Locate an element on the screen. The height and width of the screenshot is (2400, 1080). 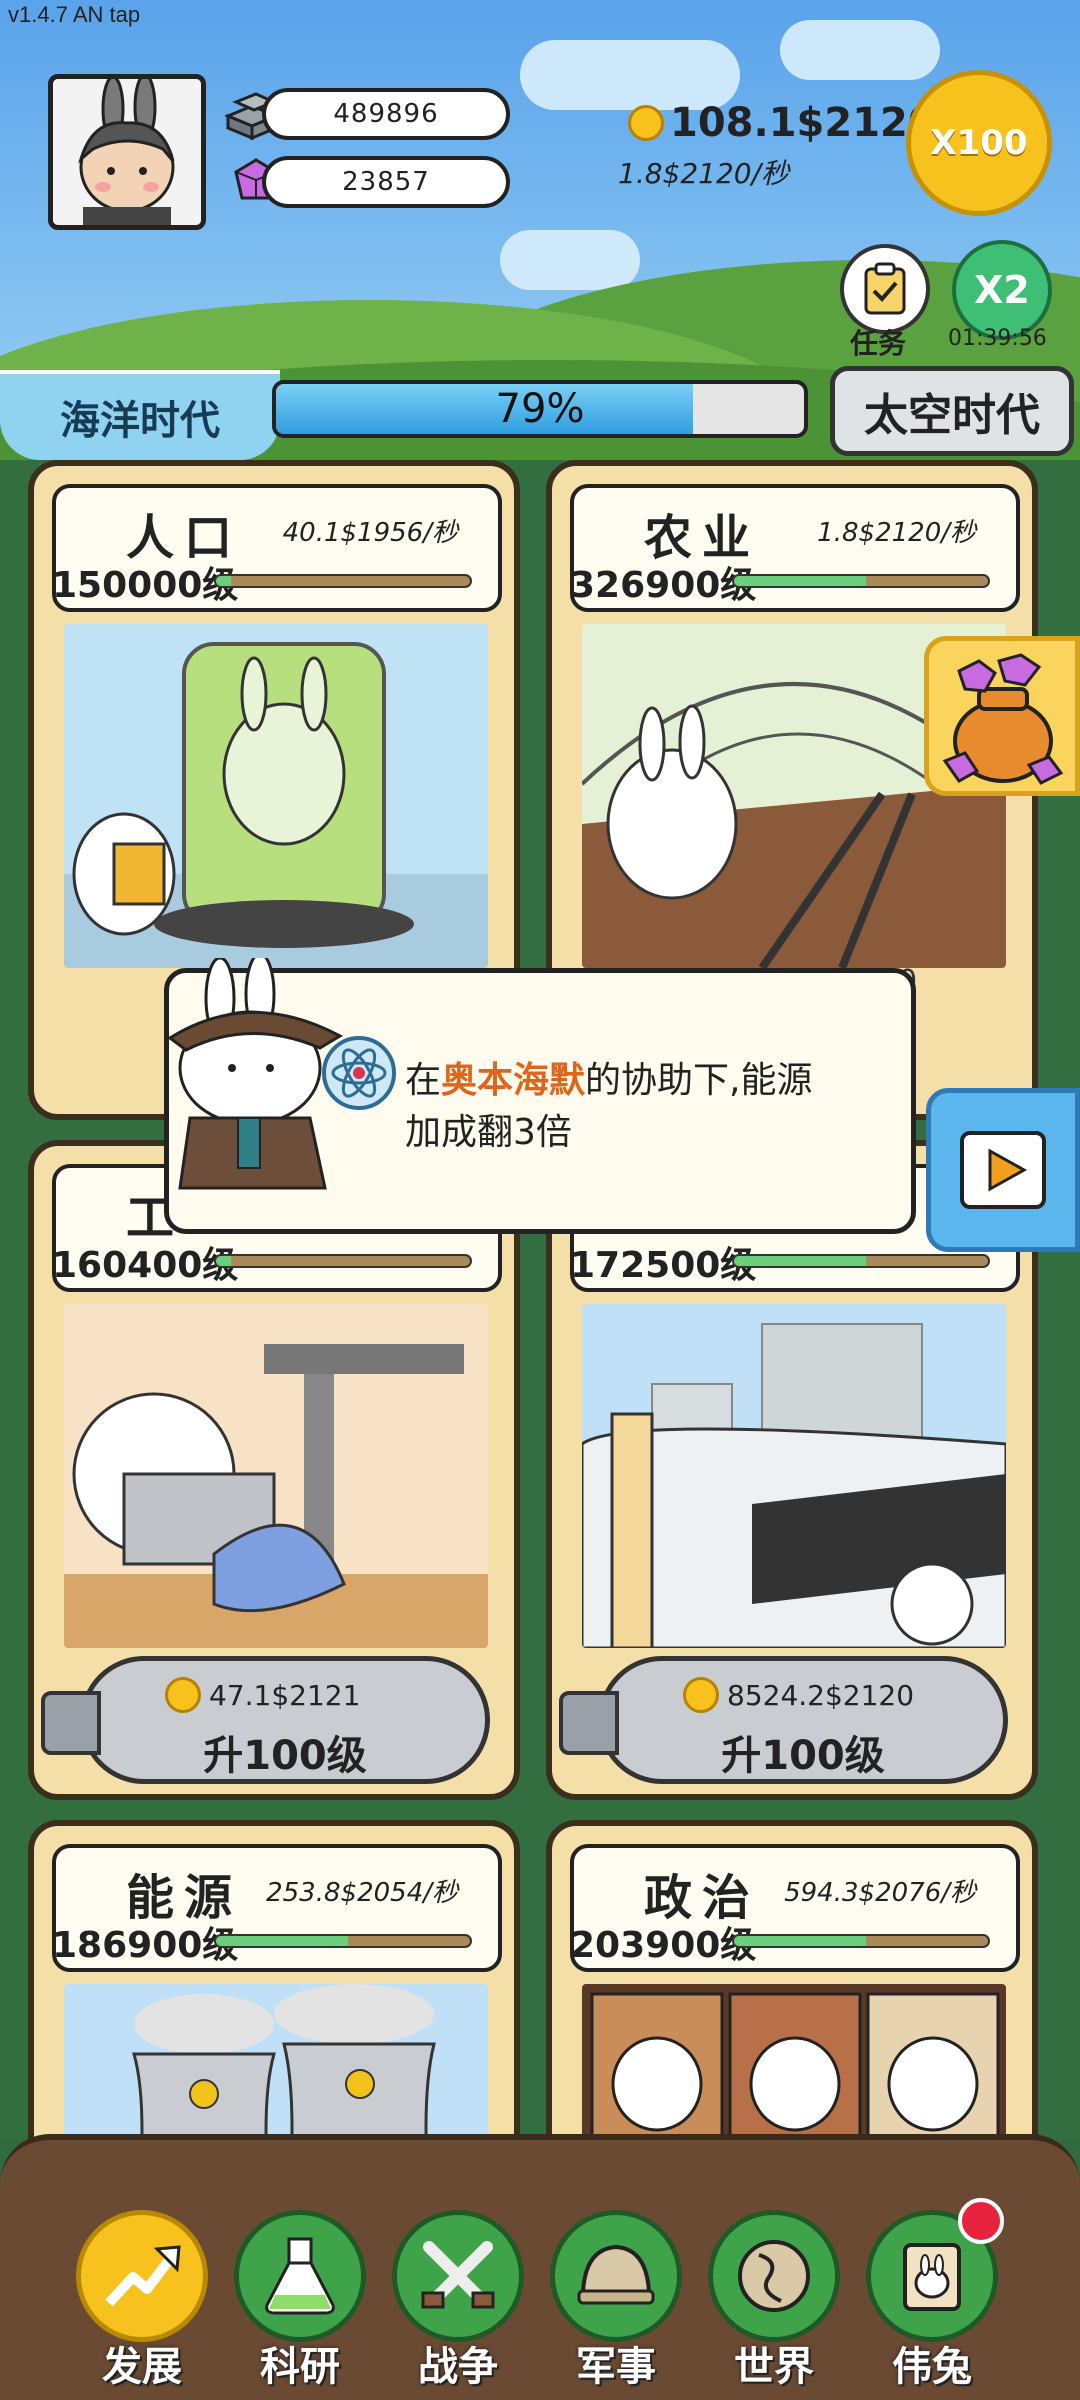
nav-military-circle is located at coordinates (616, 2276).